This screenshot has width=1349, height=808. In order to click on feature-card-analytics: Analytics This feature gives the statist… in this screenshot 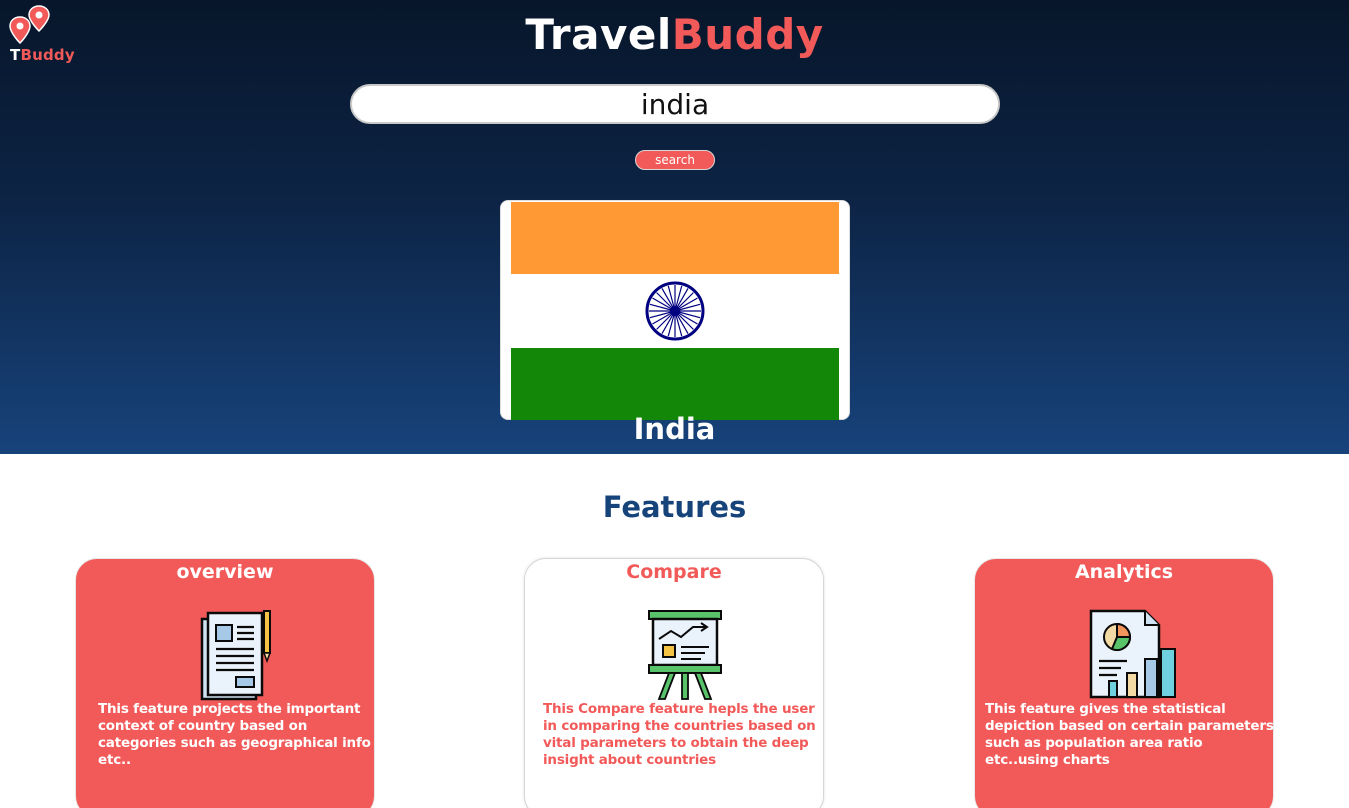, I will do `click(1124, 683)`.